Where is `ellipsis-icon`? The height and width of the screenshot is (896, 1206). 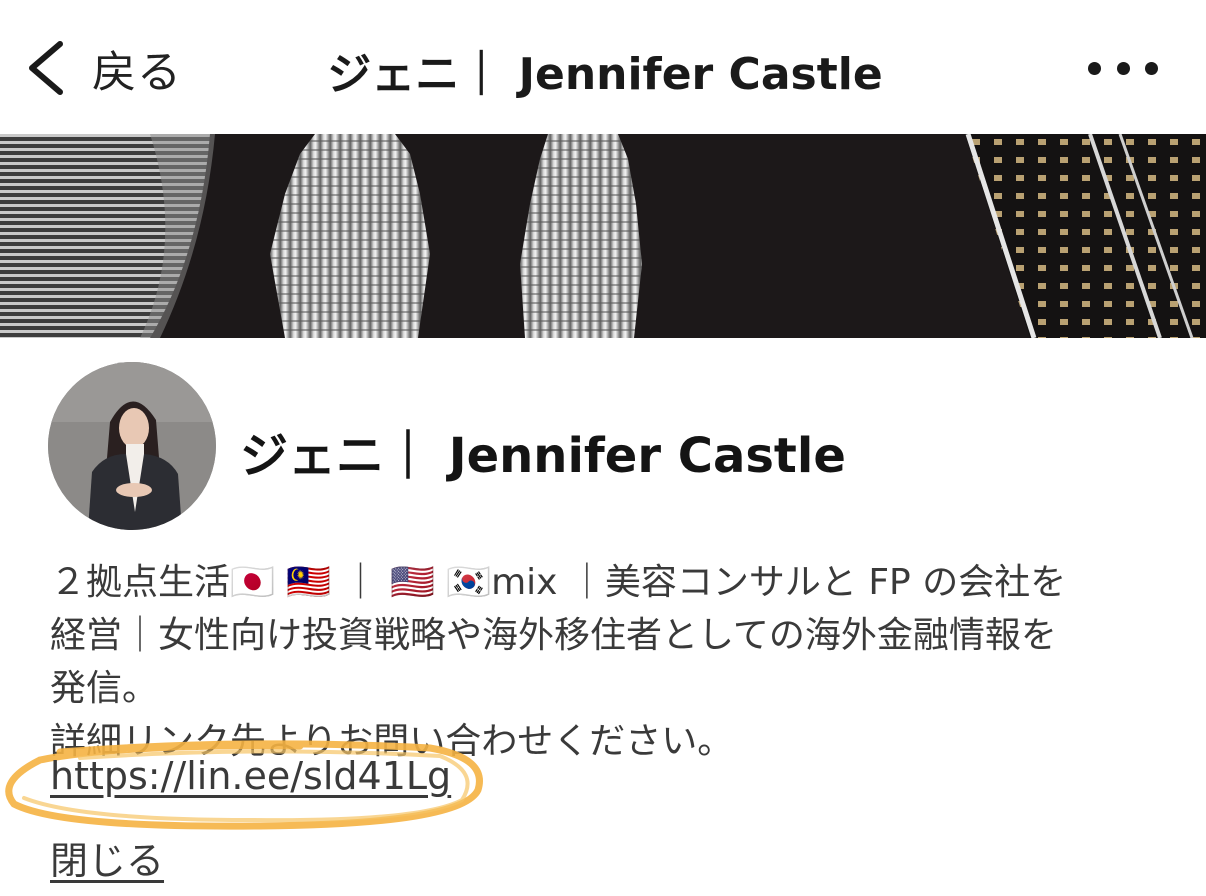
ellipsis-icon is located at coordinates (1094, 68).